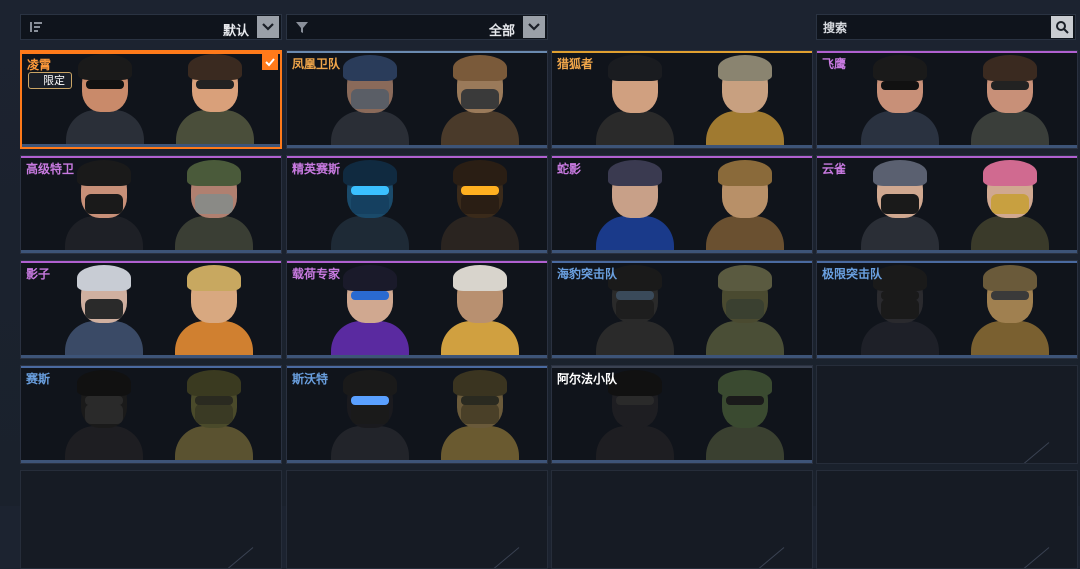  I want to click on character-card: 飞鹰, so click(947, 99).